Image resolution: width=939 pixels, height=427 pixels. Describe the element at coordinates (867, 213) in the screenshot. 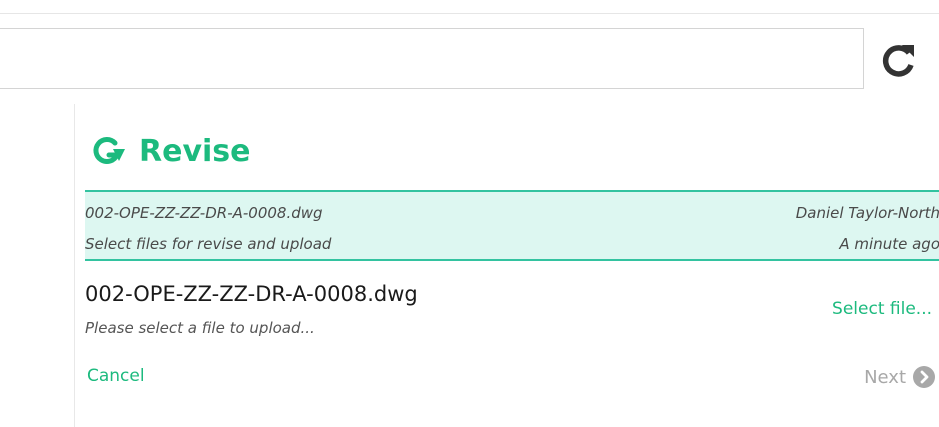

I see `info-user: Daniel Taylor-North` at that location.